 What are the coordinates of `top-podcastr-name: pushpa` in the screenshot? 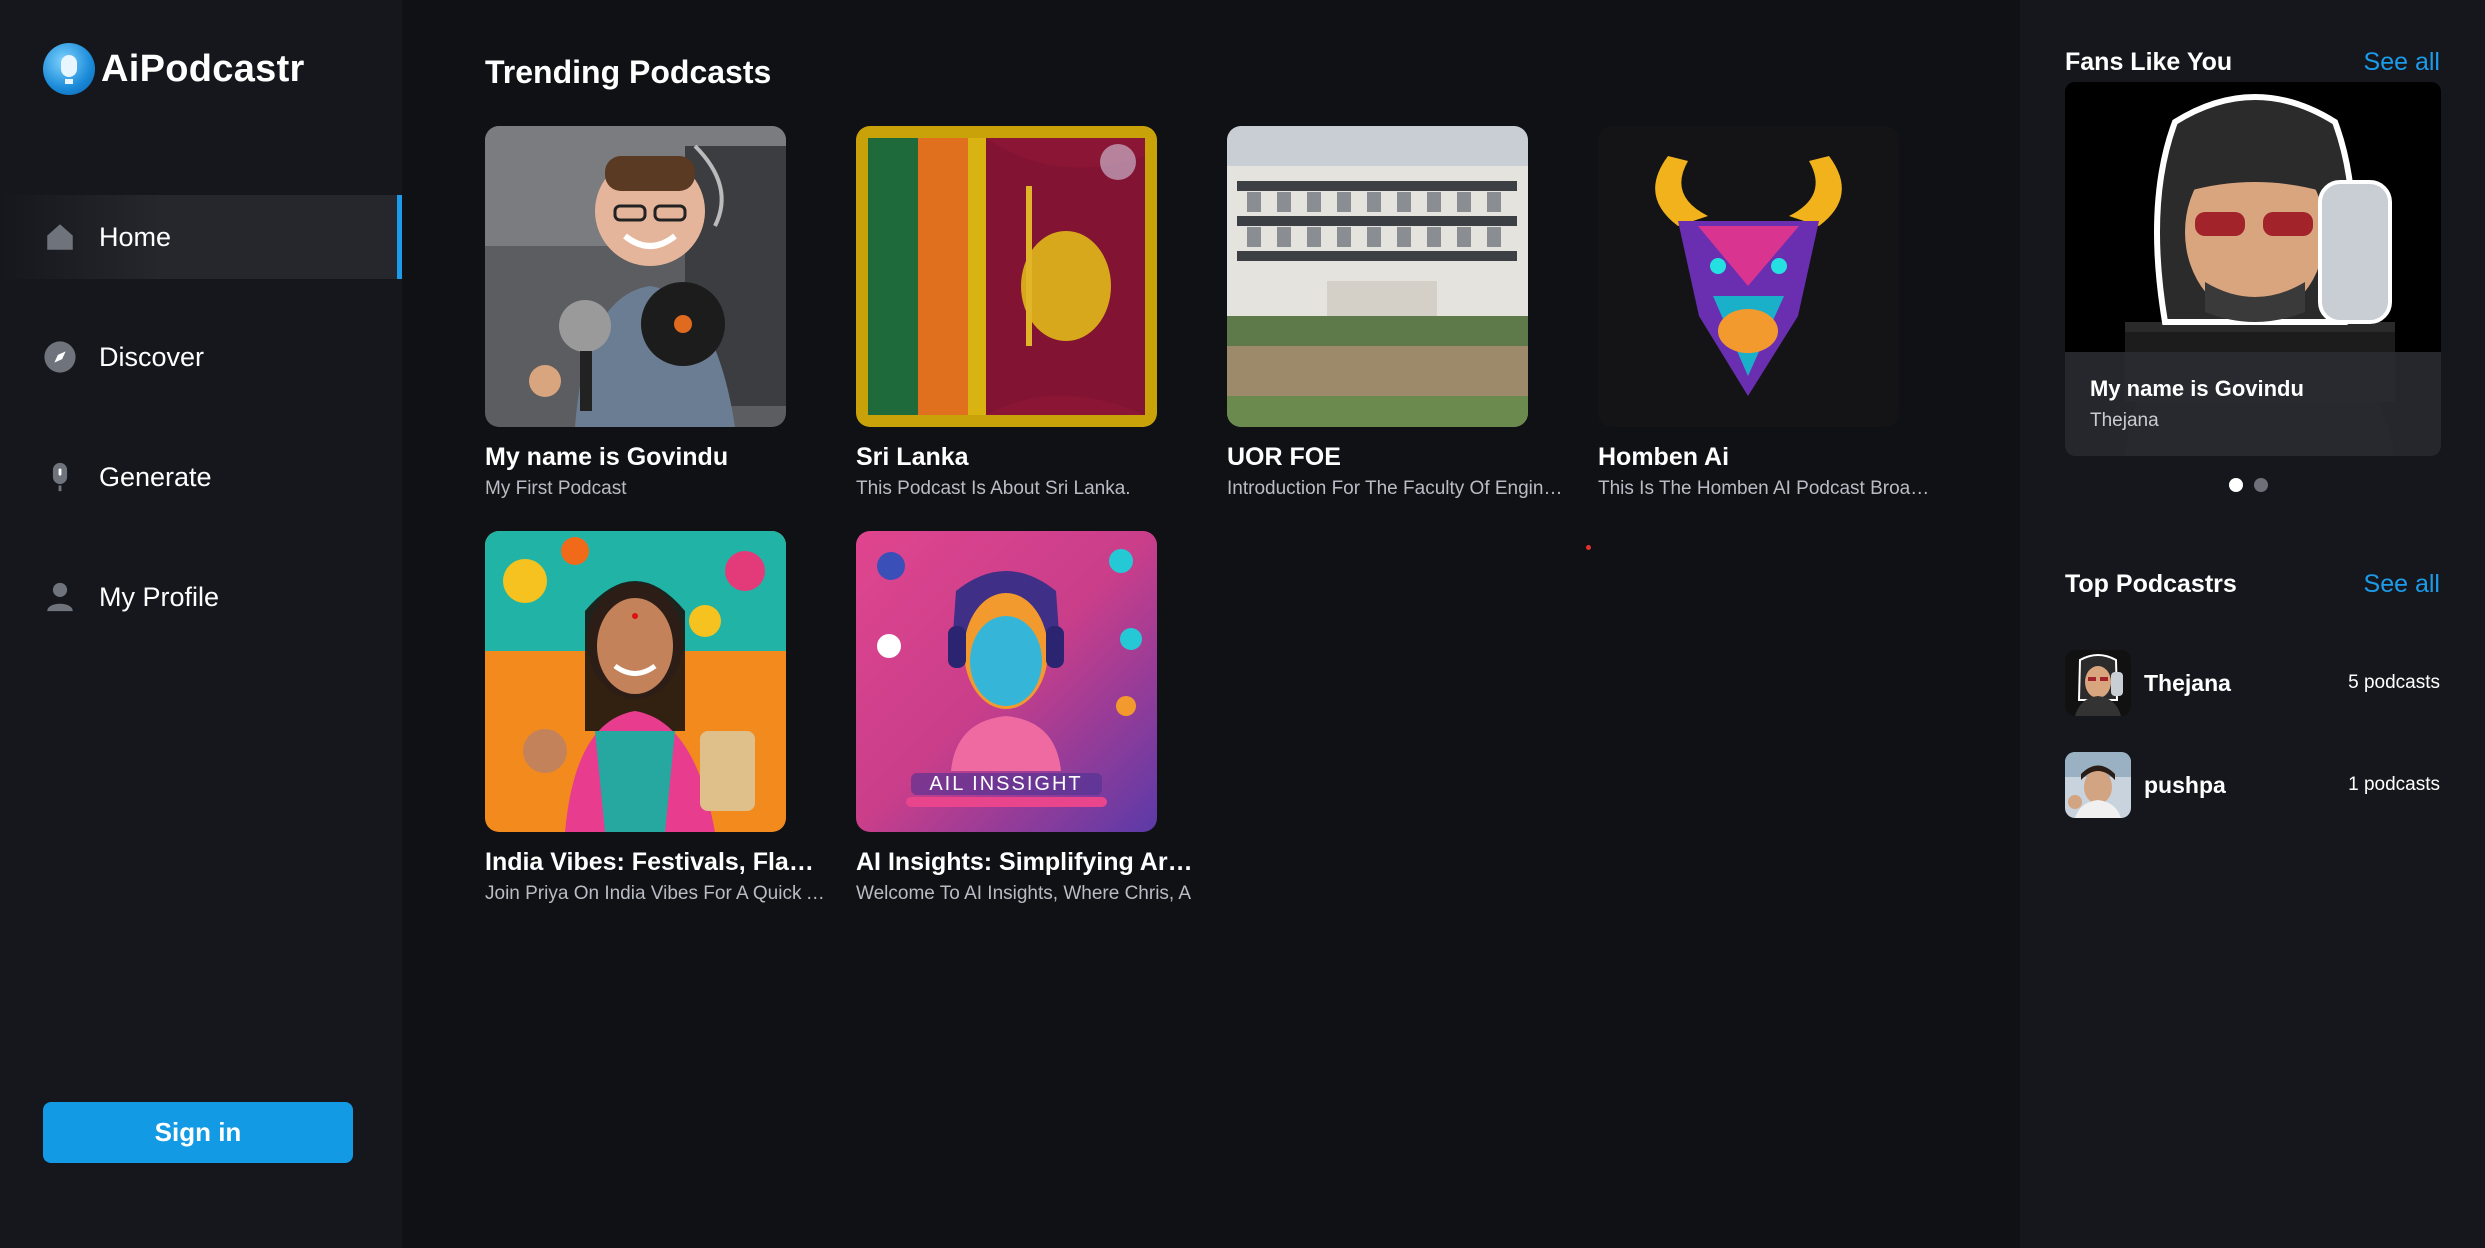 It's located at (2185, 784).